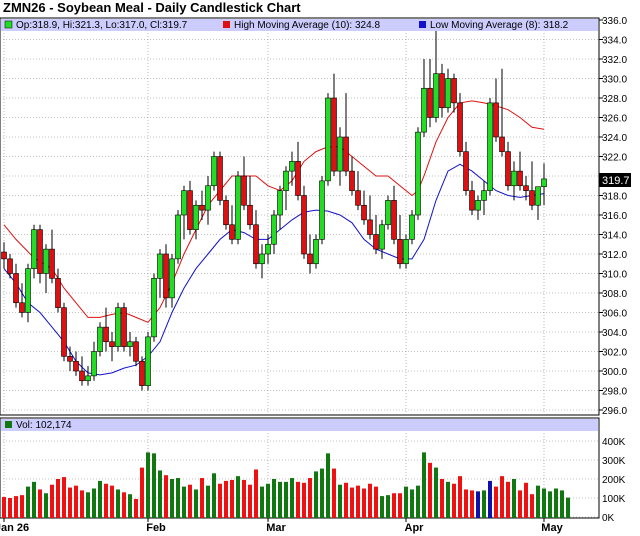  What do you see at coordinates (614, 197) in the screenshot?
I see `price-tick-label: 318.0` at bounding box center [614, 197].